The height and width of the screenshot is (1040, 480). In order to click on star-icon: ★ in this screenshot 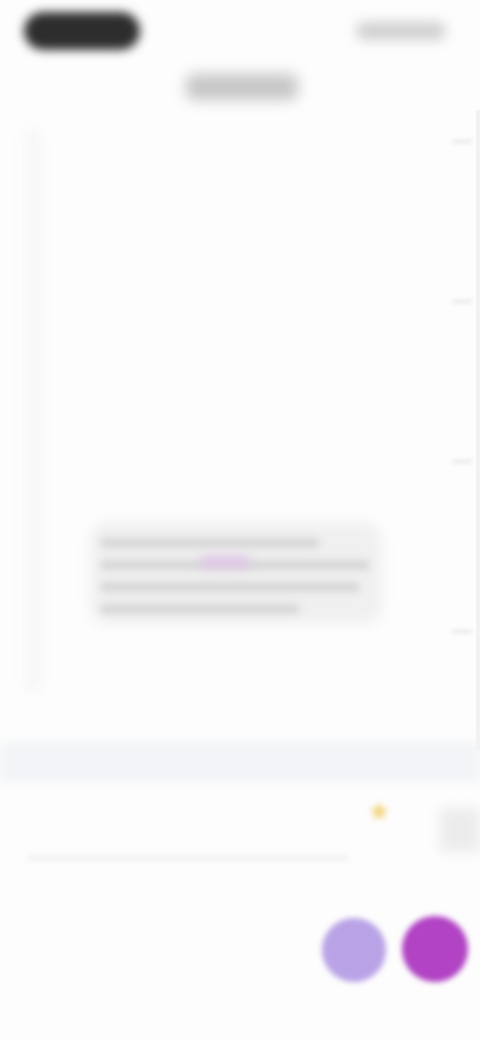, I will do `click(379, 811)`.